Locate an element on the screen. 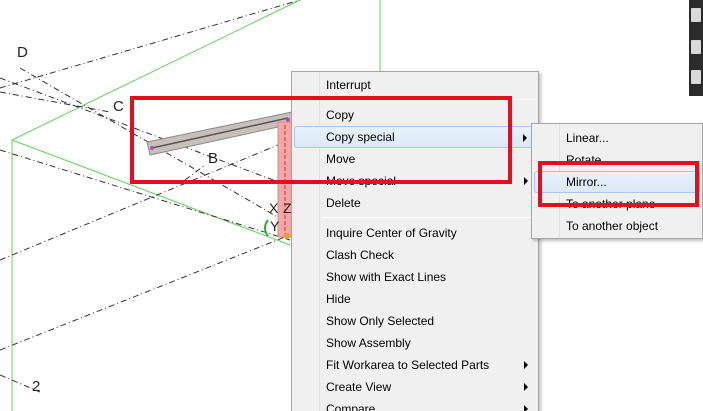 This screenshot has width=703, height=411. menu-item-hide: Hide is located at coordinates (415, 299).